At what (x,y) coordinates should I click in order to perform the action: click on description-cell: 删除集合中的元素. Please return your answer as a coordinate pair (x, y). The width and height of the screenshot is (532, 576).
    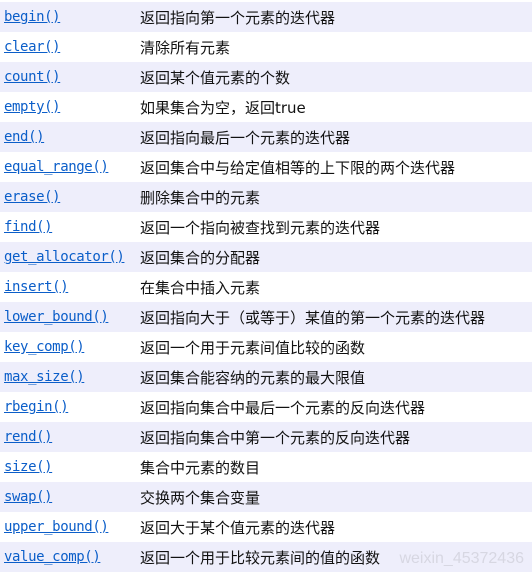
    Looking at the image, I should click on (336, 197).